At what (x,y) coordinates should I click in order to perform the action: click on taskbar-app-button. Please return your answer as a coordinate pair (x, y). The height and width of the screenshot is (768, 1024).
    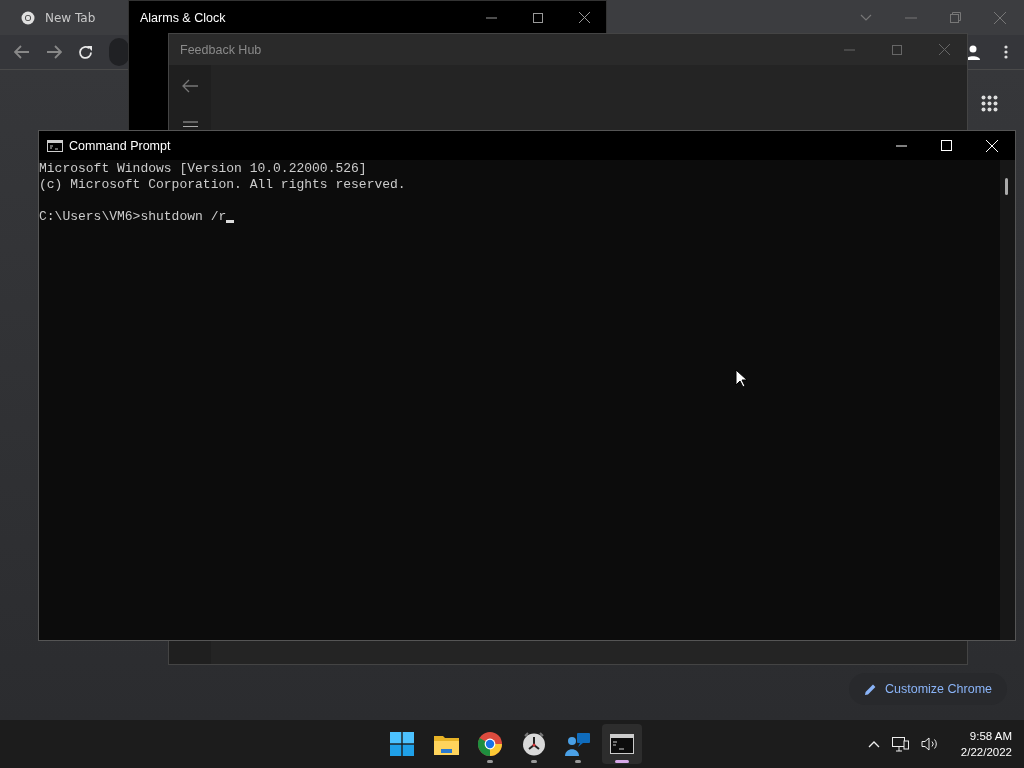
    Looking at the image, I should click on (622, 744).